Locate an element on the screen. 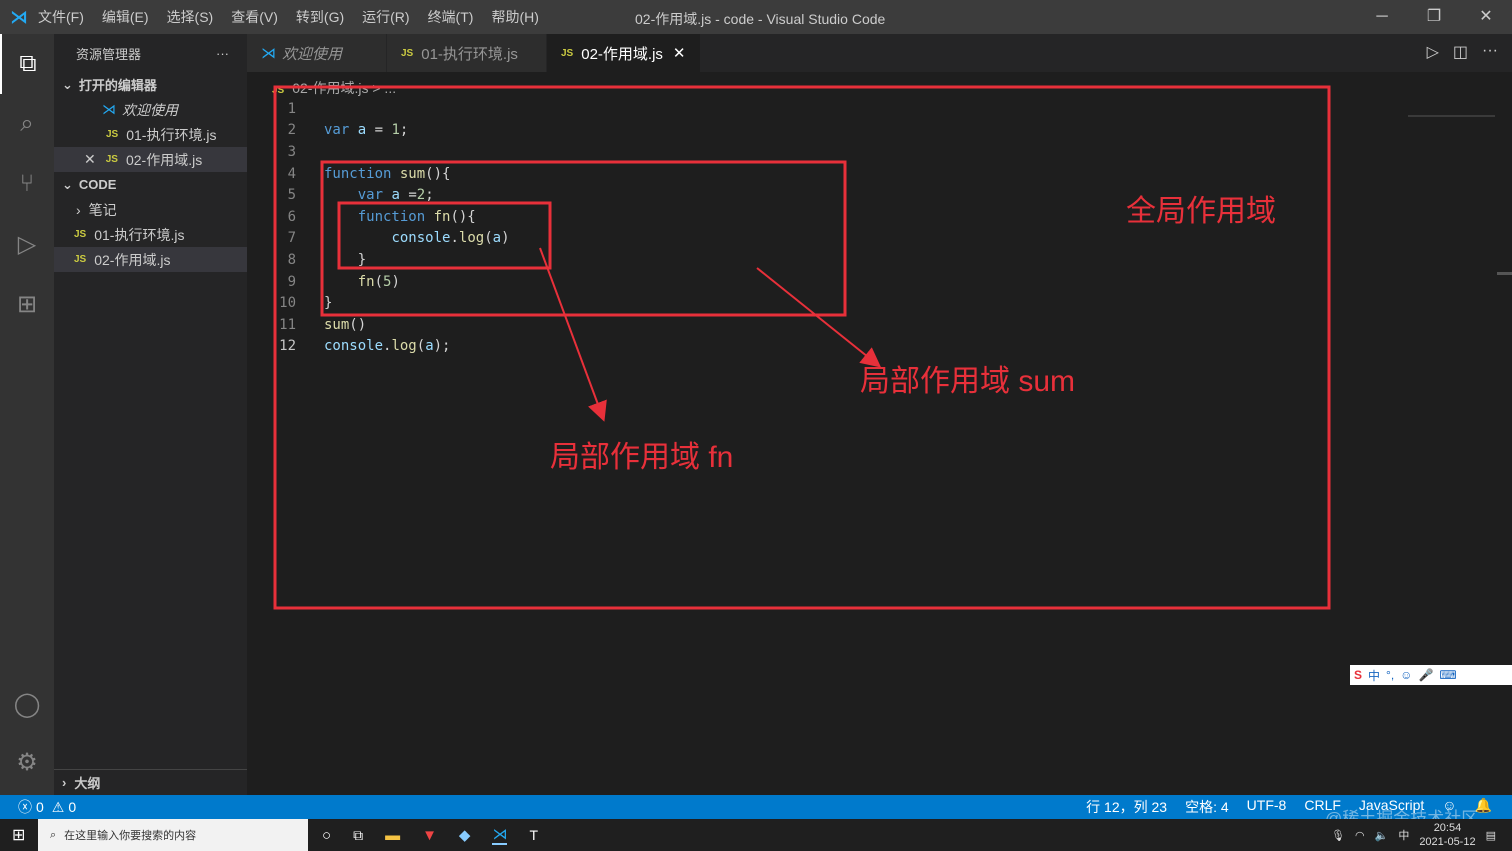 The width and height of the screenshot is (1512, 851). error-count: 0 is located at coordinates (40, 807).